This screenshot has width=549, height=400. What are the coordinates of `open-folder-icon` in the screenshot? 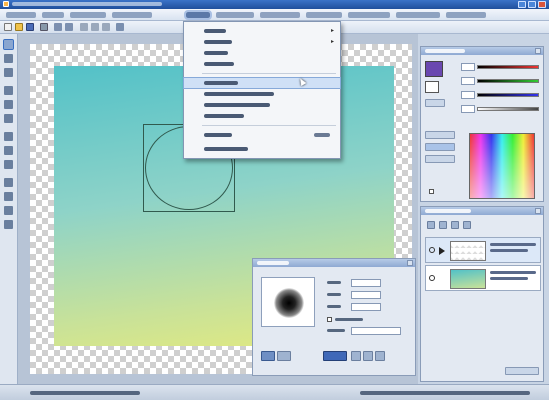 It's located at (19, 27).